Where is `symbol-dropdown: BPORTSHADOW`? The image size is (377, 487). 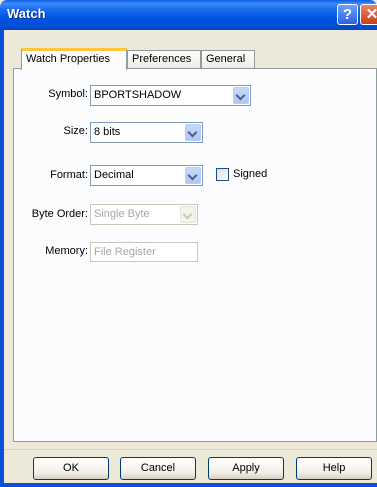
symbol-dropdown: BPORTSHADOW is located at coordinates (170, 95).